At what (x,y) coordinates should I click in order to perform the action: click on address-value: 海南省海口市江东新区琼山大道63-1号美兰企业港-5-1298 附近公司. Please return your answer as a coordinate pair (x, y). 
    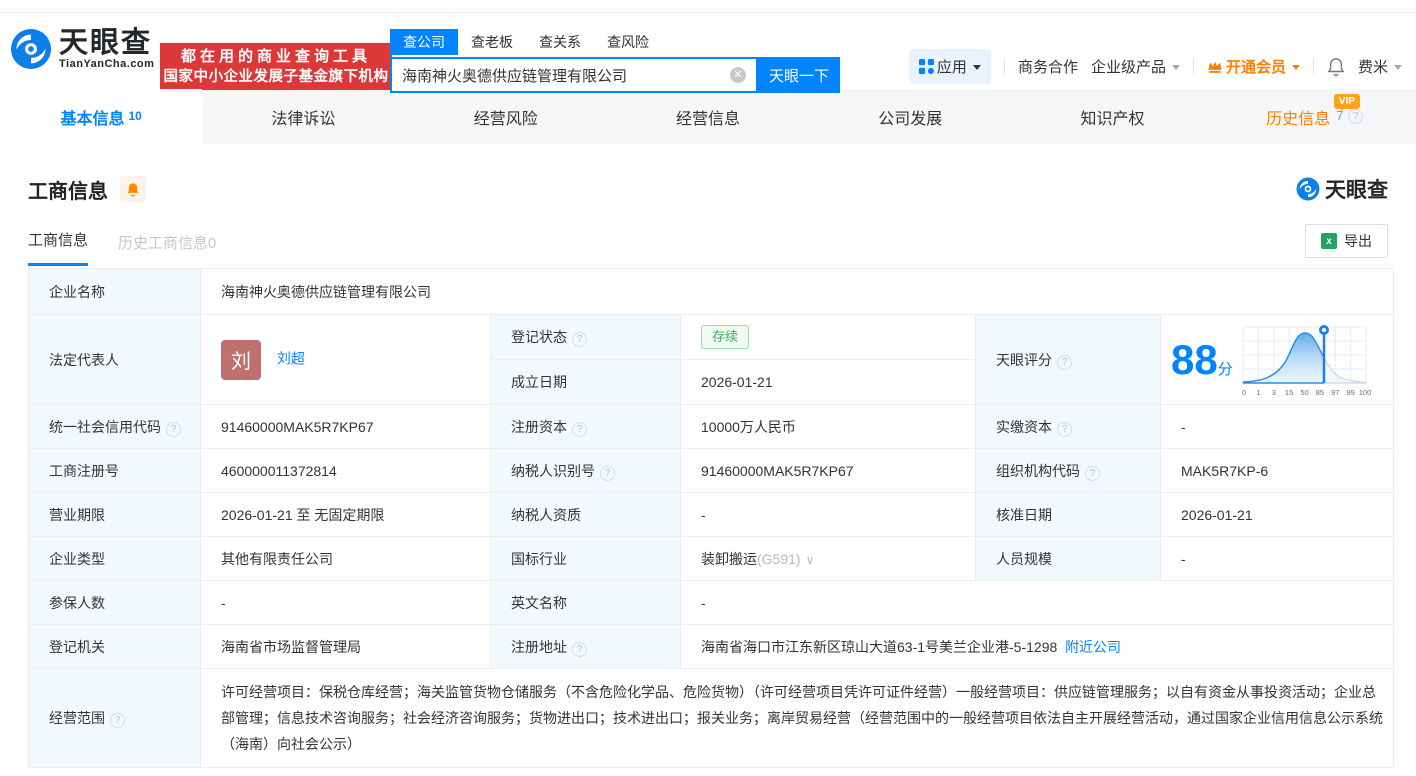
    Looking at the image, I should click on (1037, 646).